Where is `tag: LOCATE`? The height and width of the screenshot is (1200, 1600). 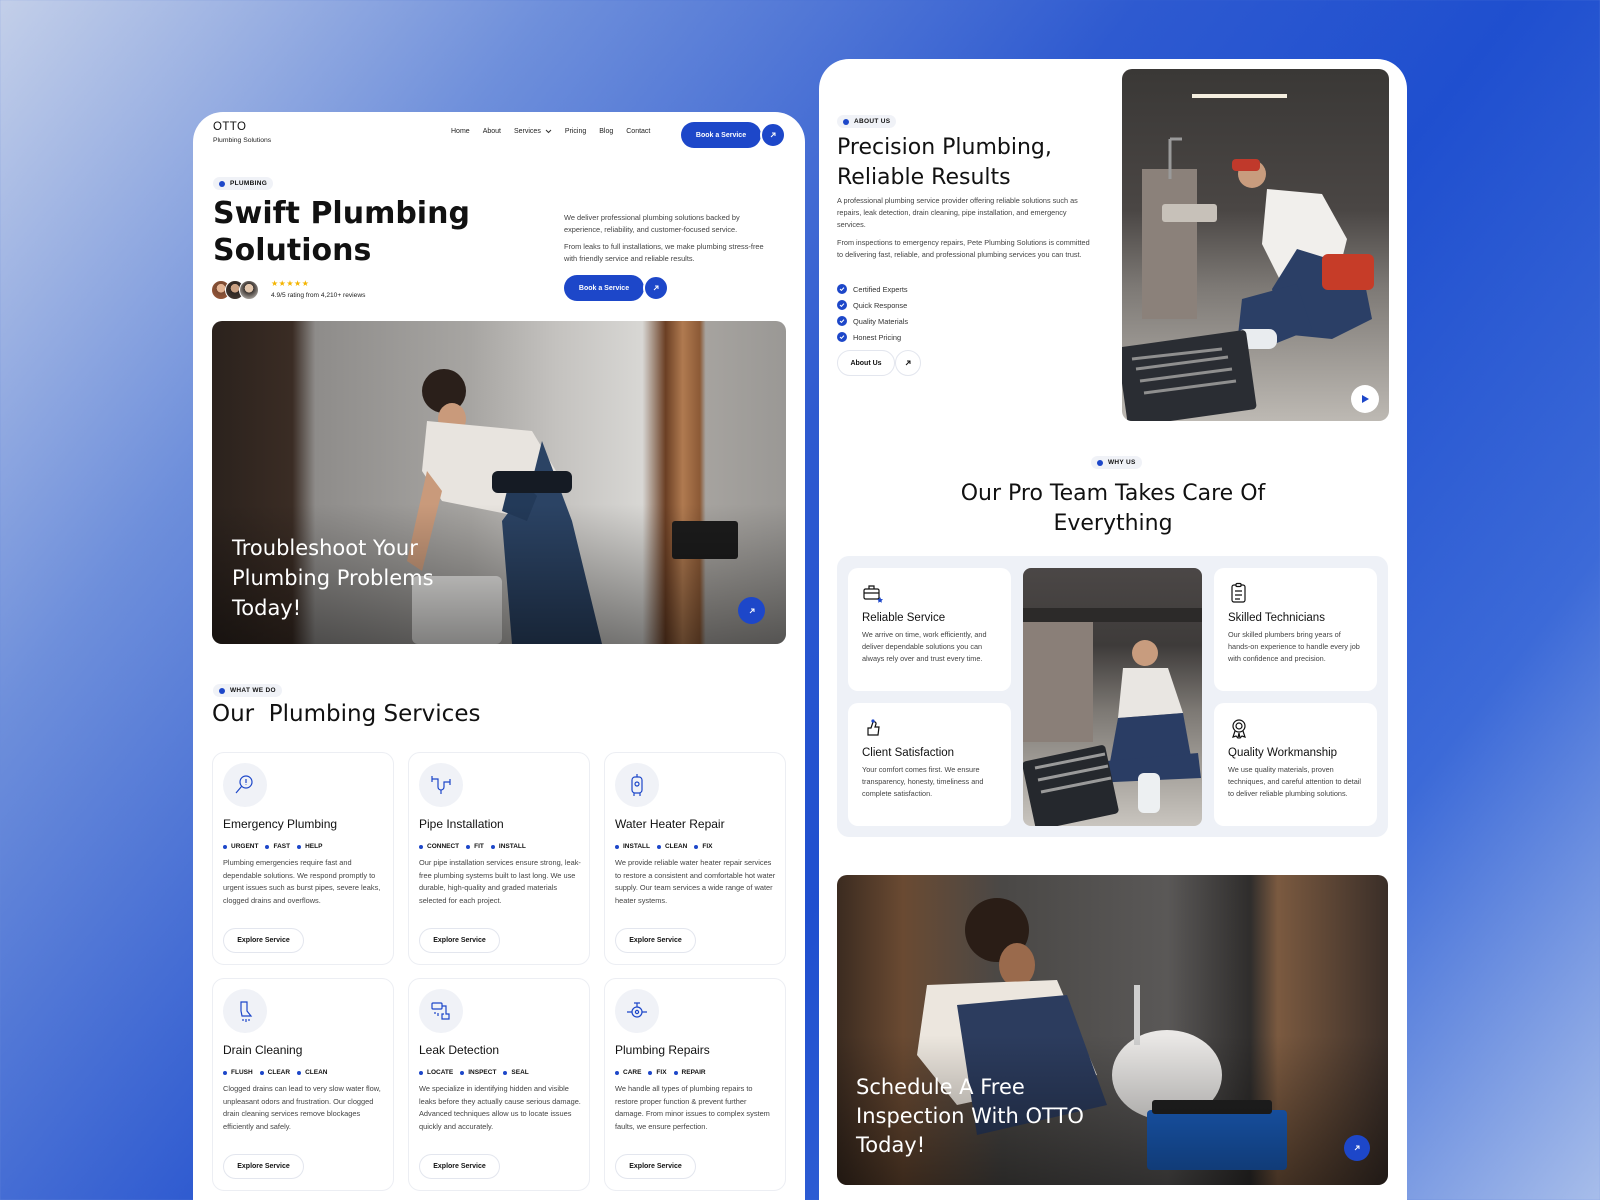
tag: LOCATE is located at coordinates (436, 1072).